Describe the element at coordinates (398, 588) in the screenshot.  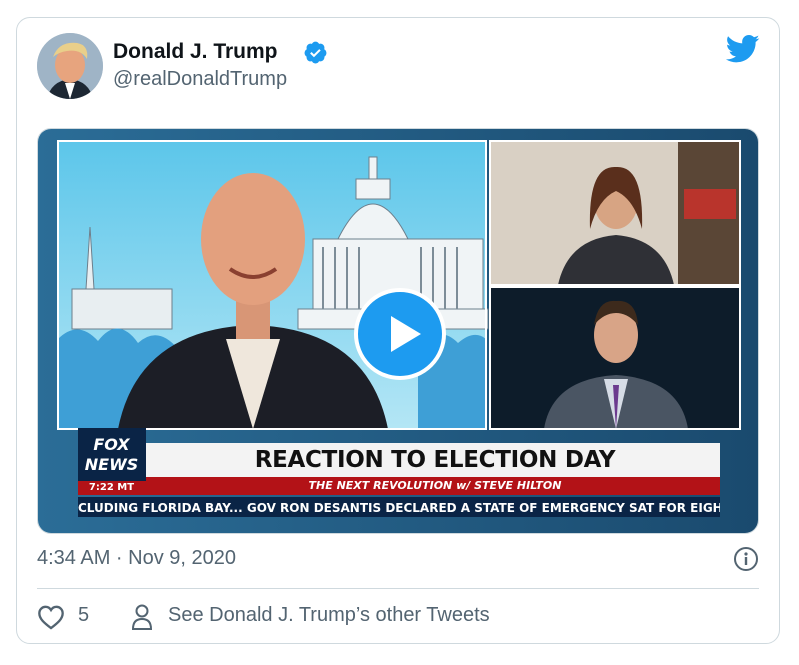
I see `divider` at that location.